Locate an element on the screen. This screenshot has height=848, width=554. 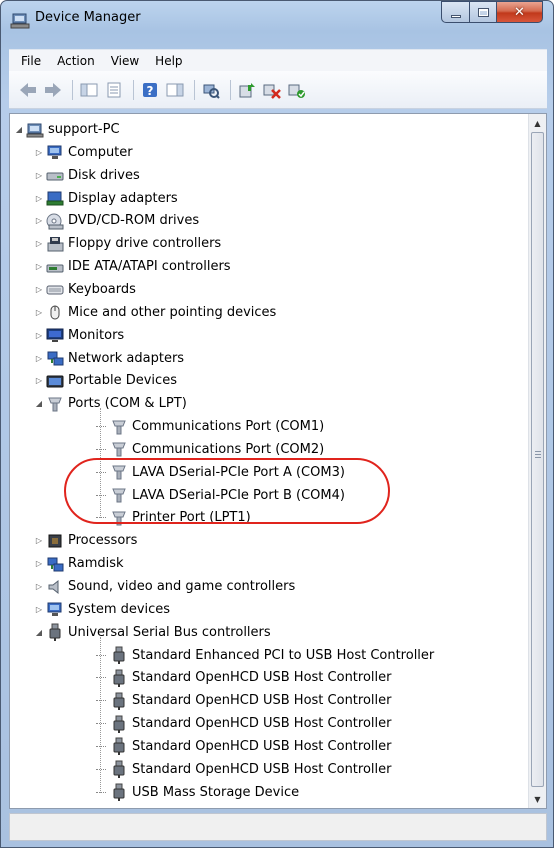
computer-root-icon is located at coordinates (35, 130).